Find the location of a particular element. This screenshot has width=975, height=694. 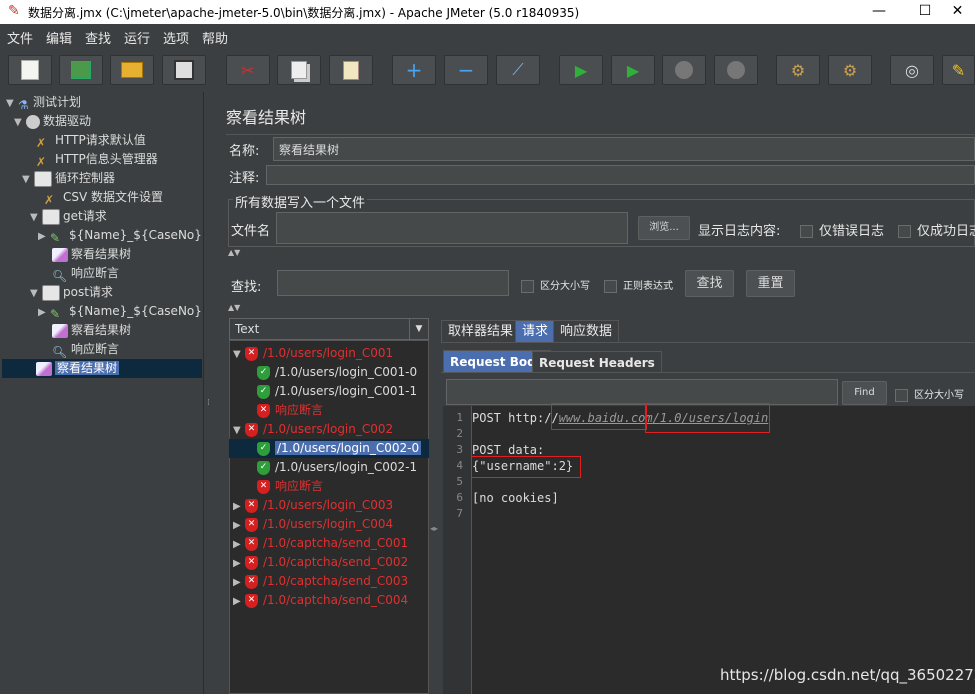

name-field: 察看结果树 is located at coordinates (624, 149).